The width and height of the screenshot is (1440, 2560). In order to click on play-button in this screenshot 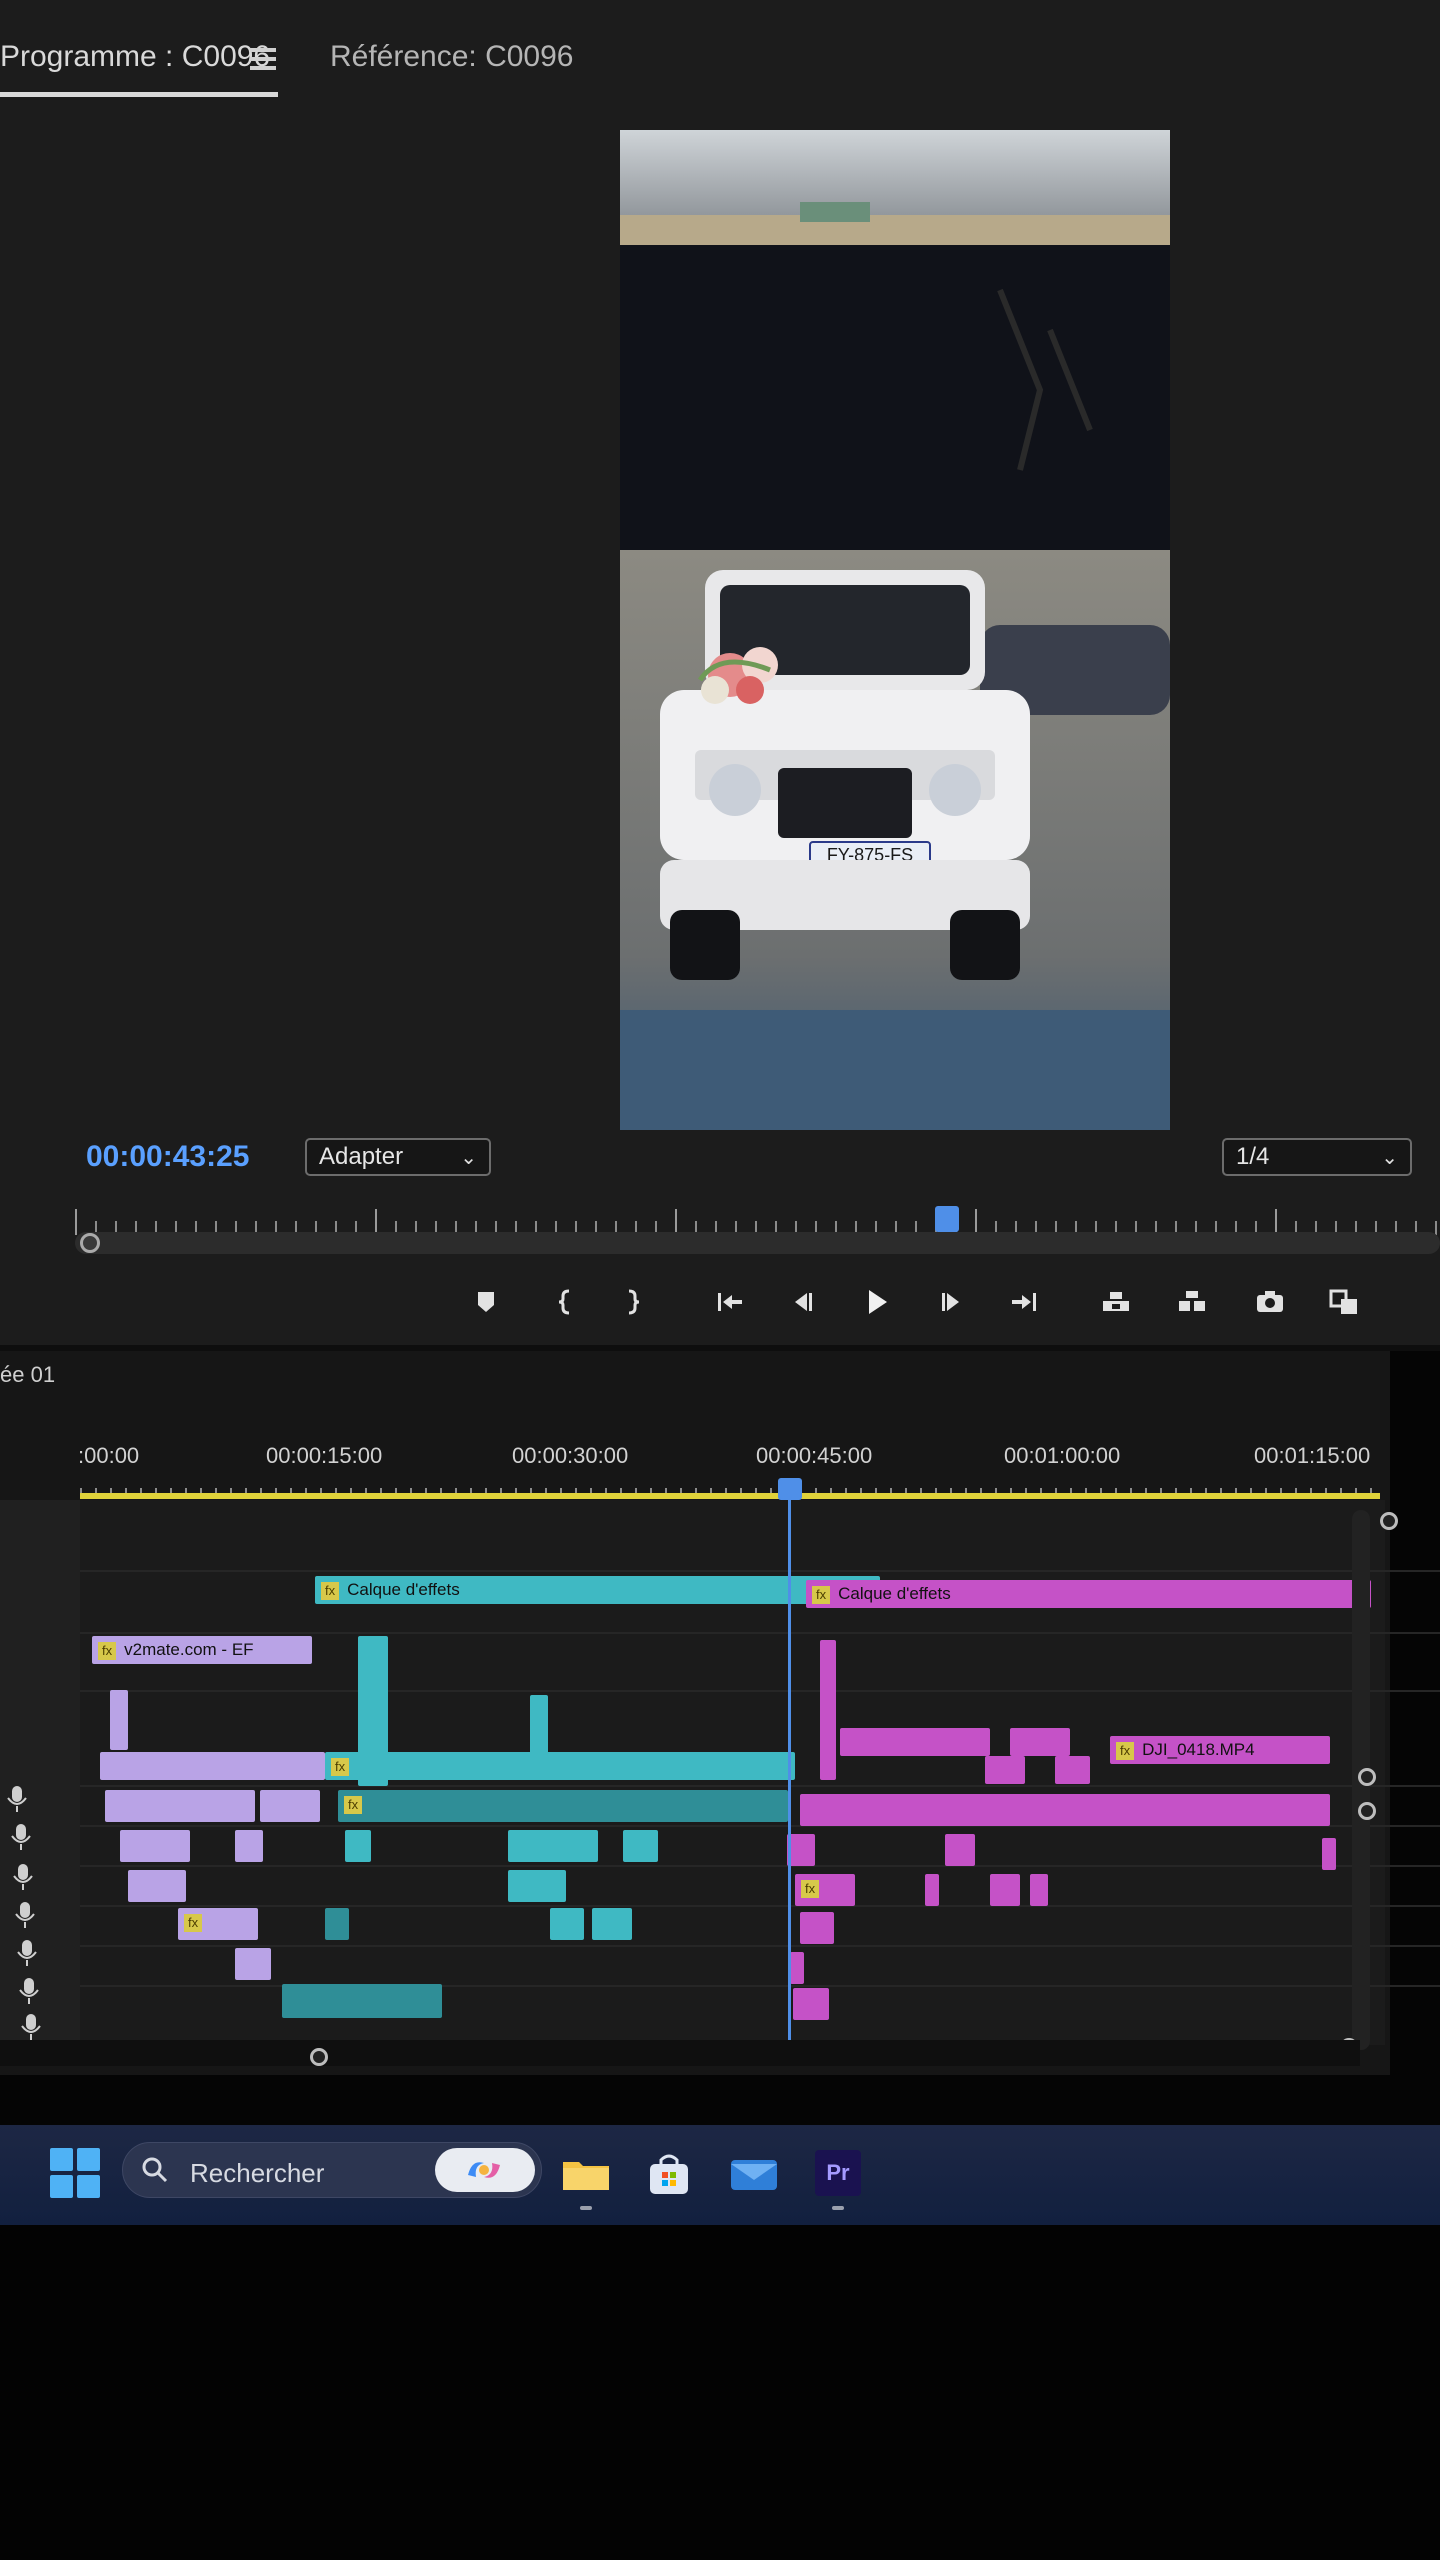, I will do `click(876, 1302)`.